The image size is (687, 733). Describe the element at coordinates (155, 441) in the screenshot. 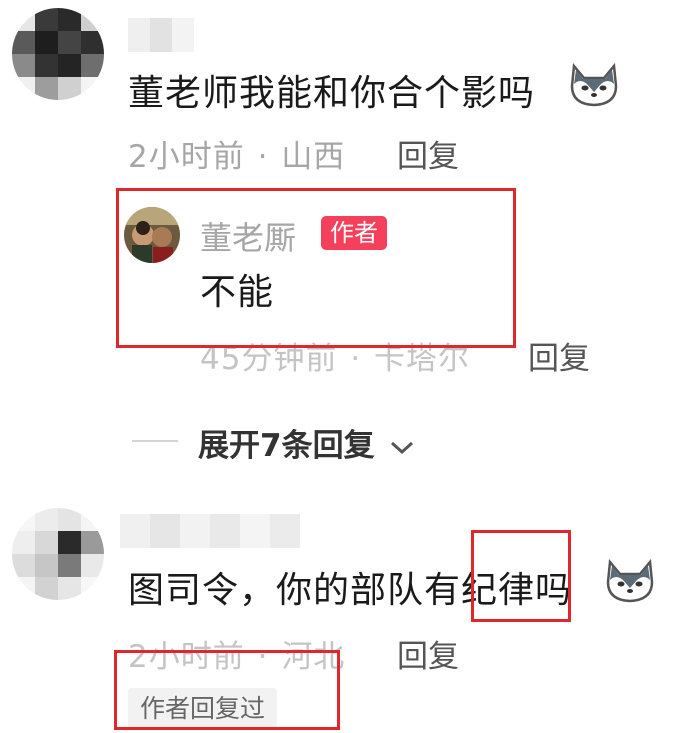

I see `expand-divider` at that location.